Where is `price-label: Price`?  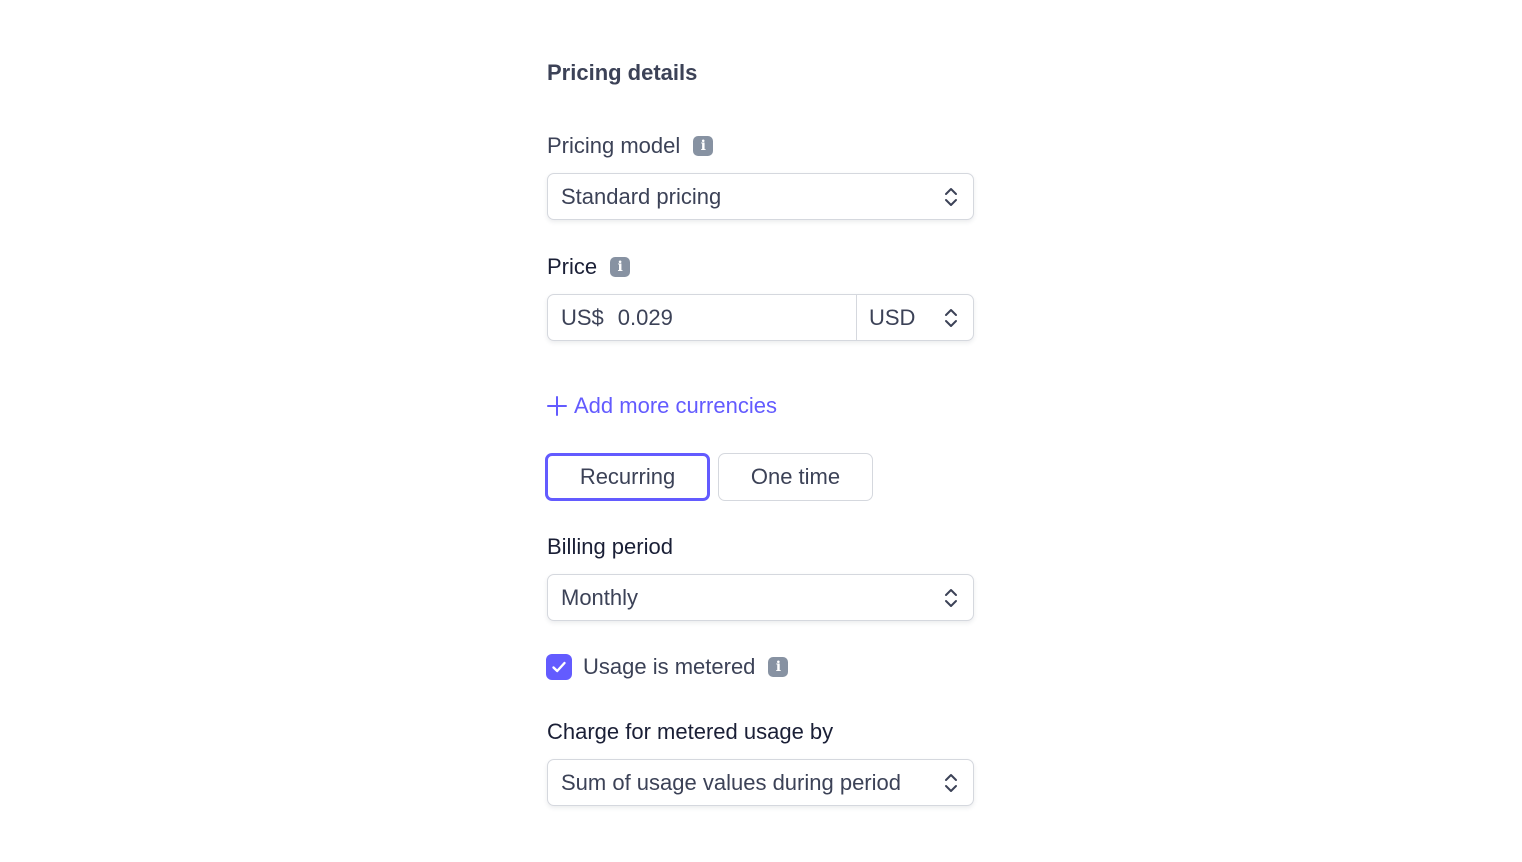
price-label: Price is located at coordinates (572, 266).